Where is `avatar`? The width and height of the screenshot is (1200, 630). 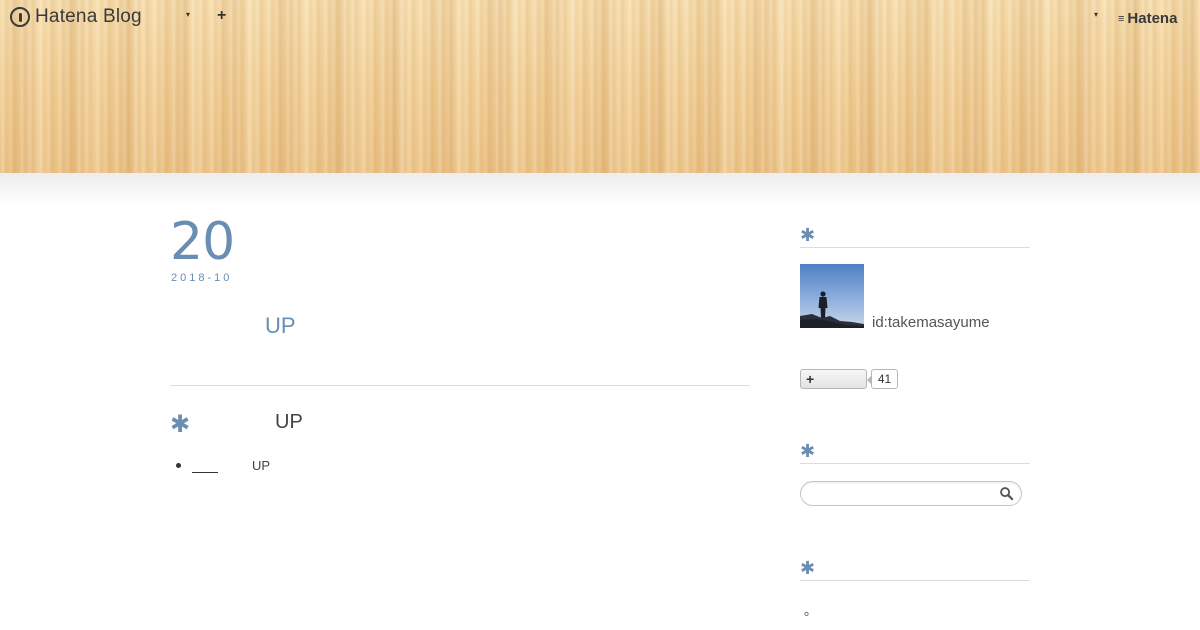 avatar is located at coordinates (832, 296).